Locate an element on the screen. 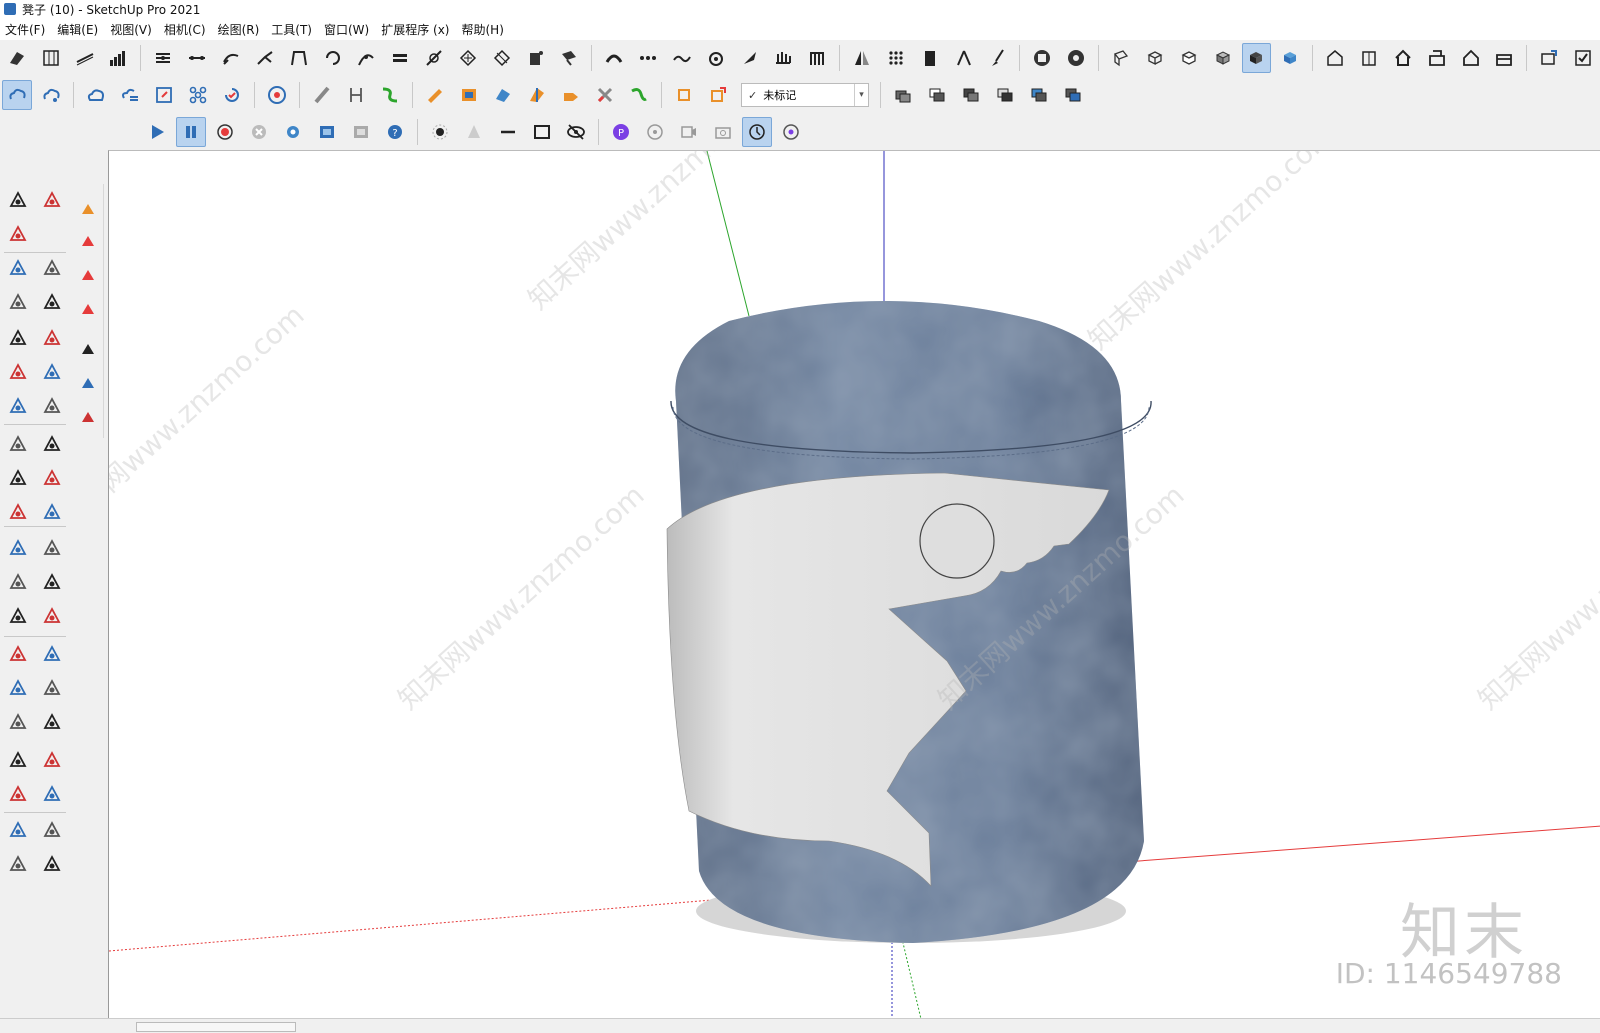 The width and height of the screenshot is (1600, 1033). section-plane-icon is located at coordinates (52, 794).